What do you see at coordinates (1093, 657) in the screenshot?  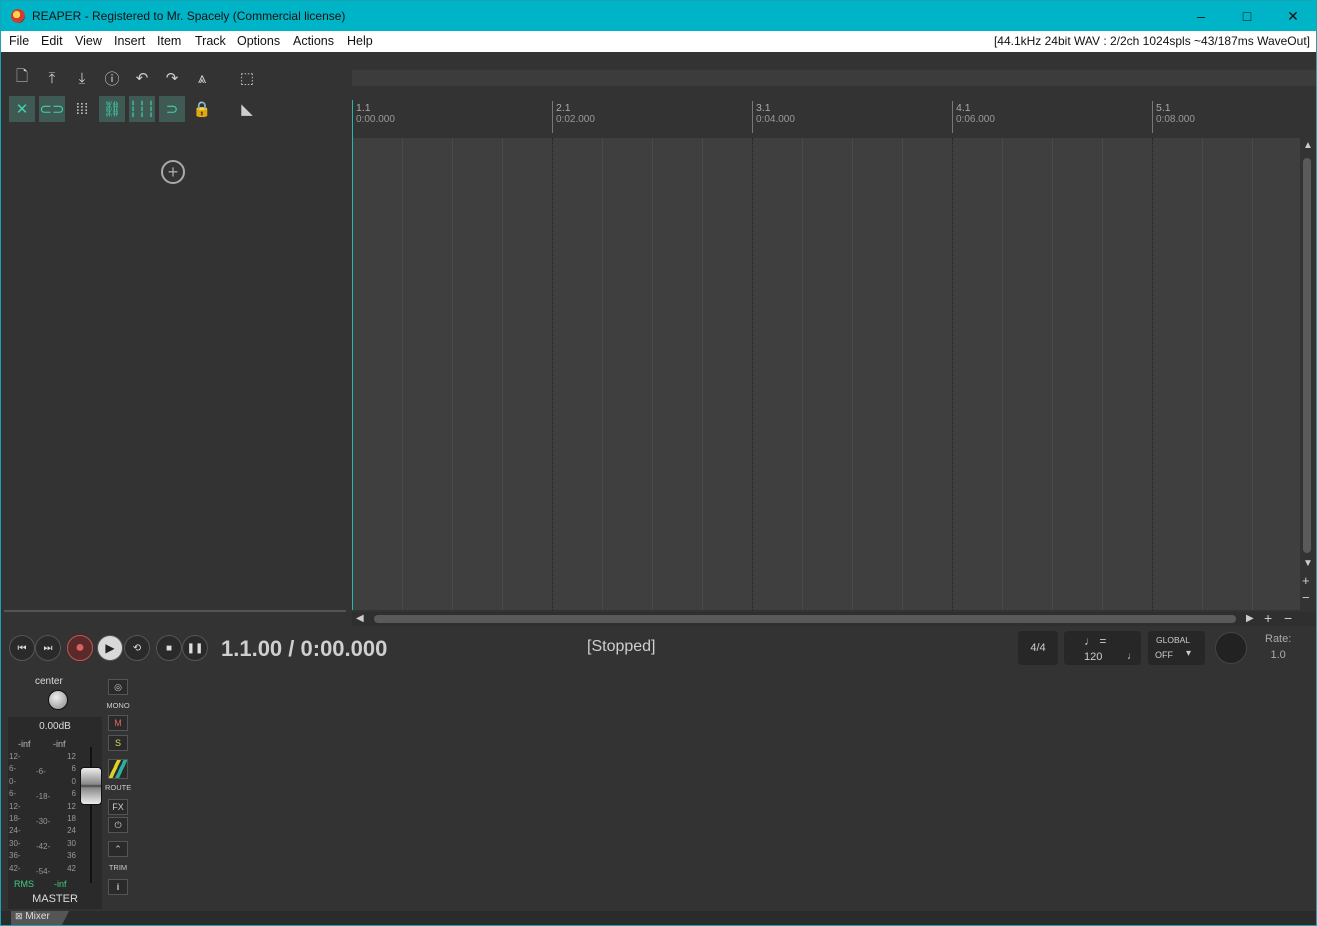 I see `tempo-value: 120` at bounding box center [1093, 657].